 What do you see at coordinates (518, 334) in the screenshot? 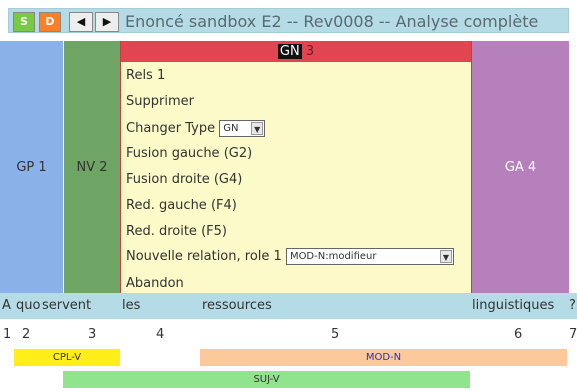
I see `word-index: 6` at bounding box center [518, 334].